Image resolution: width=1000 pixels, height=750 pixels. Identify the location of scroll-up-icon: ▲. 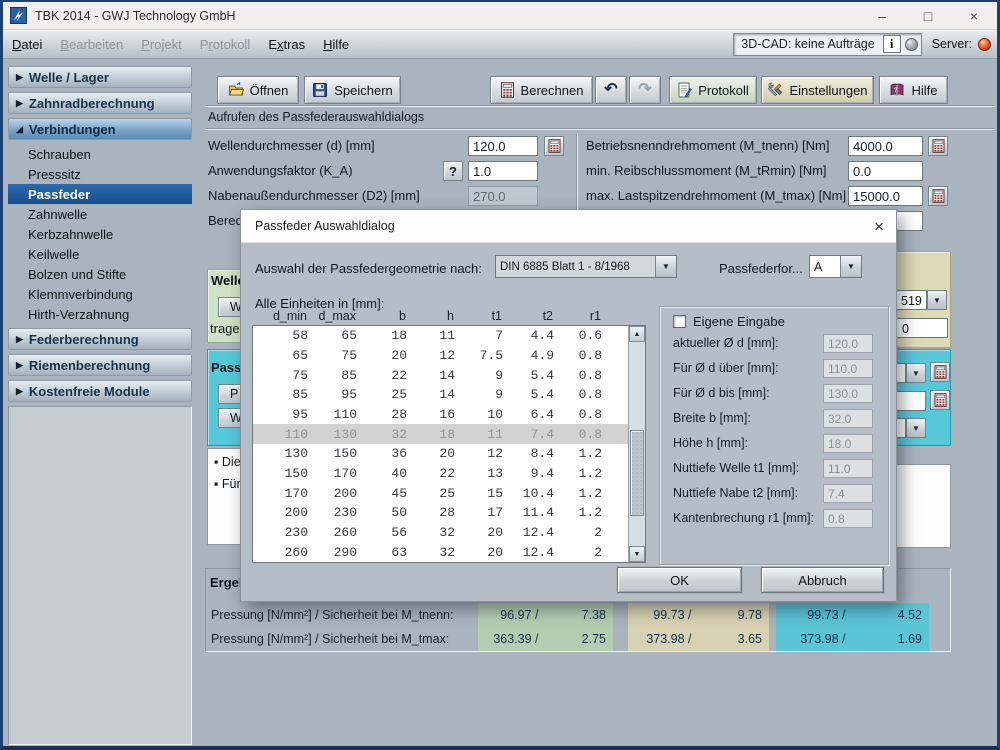
(637, 334).